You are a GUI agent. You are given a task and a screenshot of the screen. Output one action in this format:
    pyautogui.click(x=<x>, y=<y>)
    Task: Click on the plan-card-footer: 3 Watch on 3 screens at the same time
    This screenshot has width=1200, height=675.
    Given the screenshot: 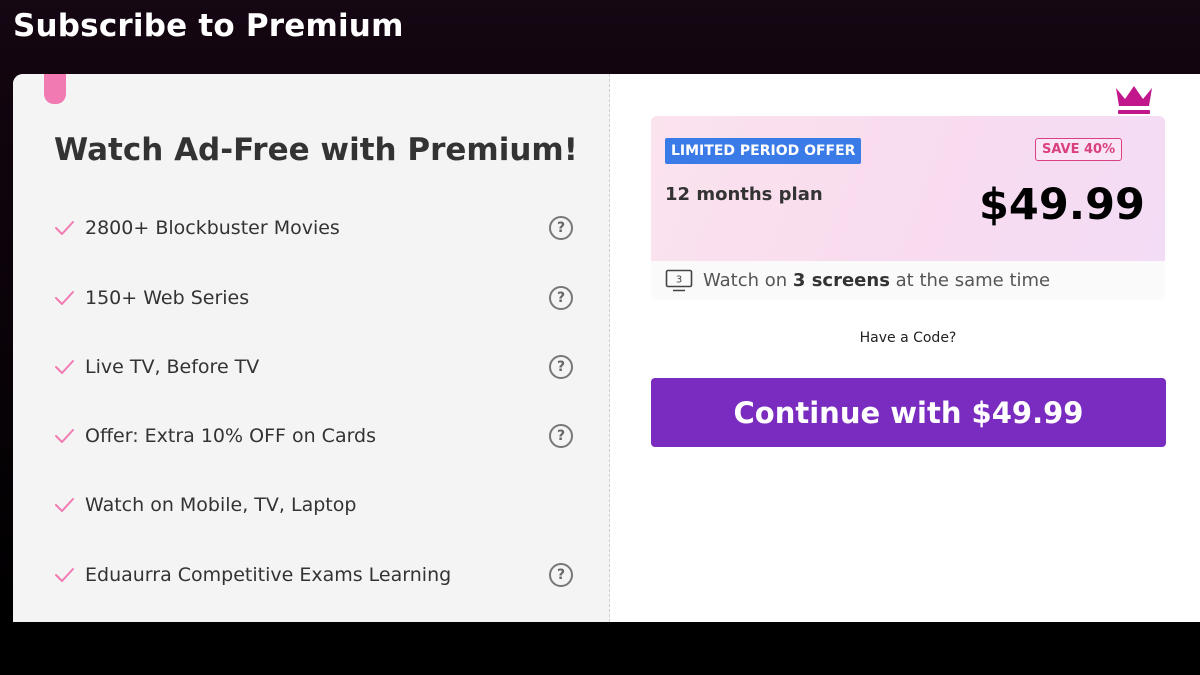 What is the action you would take?
    pyautogui.click(x=908, y=280)
    